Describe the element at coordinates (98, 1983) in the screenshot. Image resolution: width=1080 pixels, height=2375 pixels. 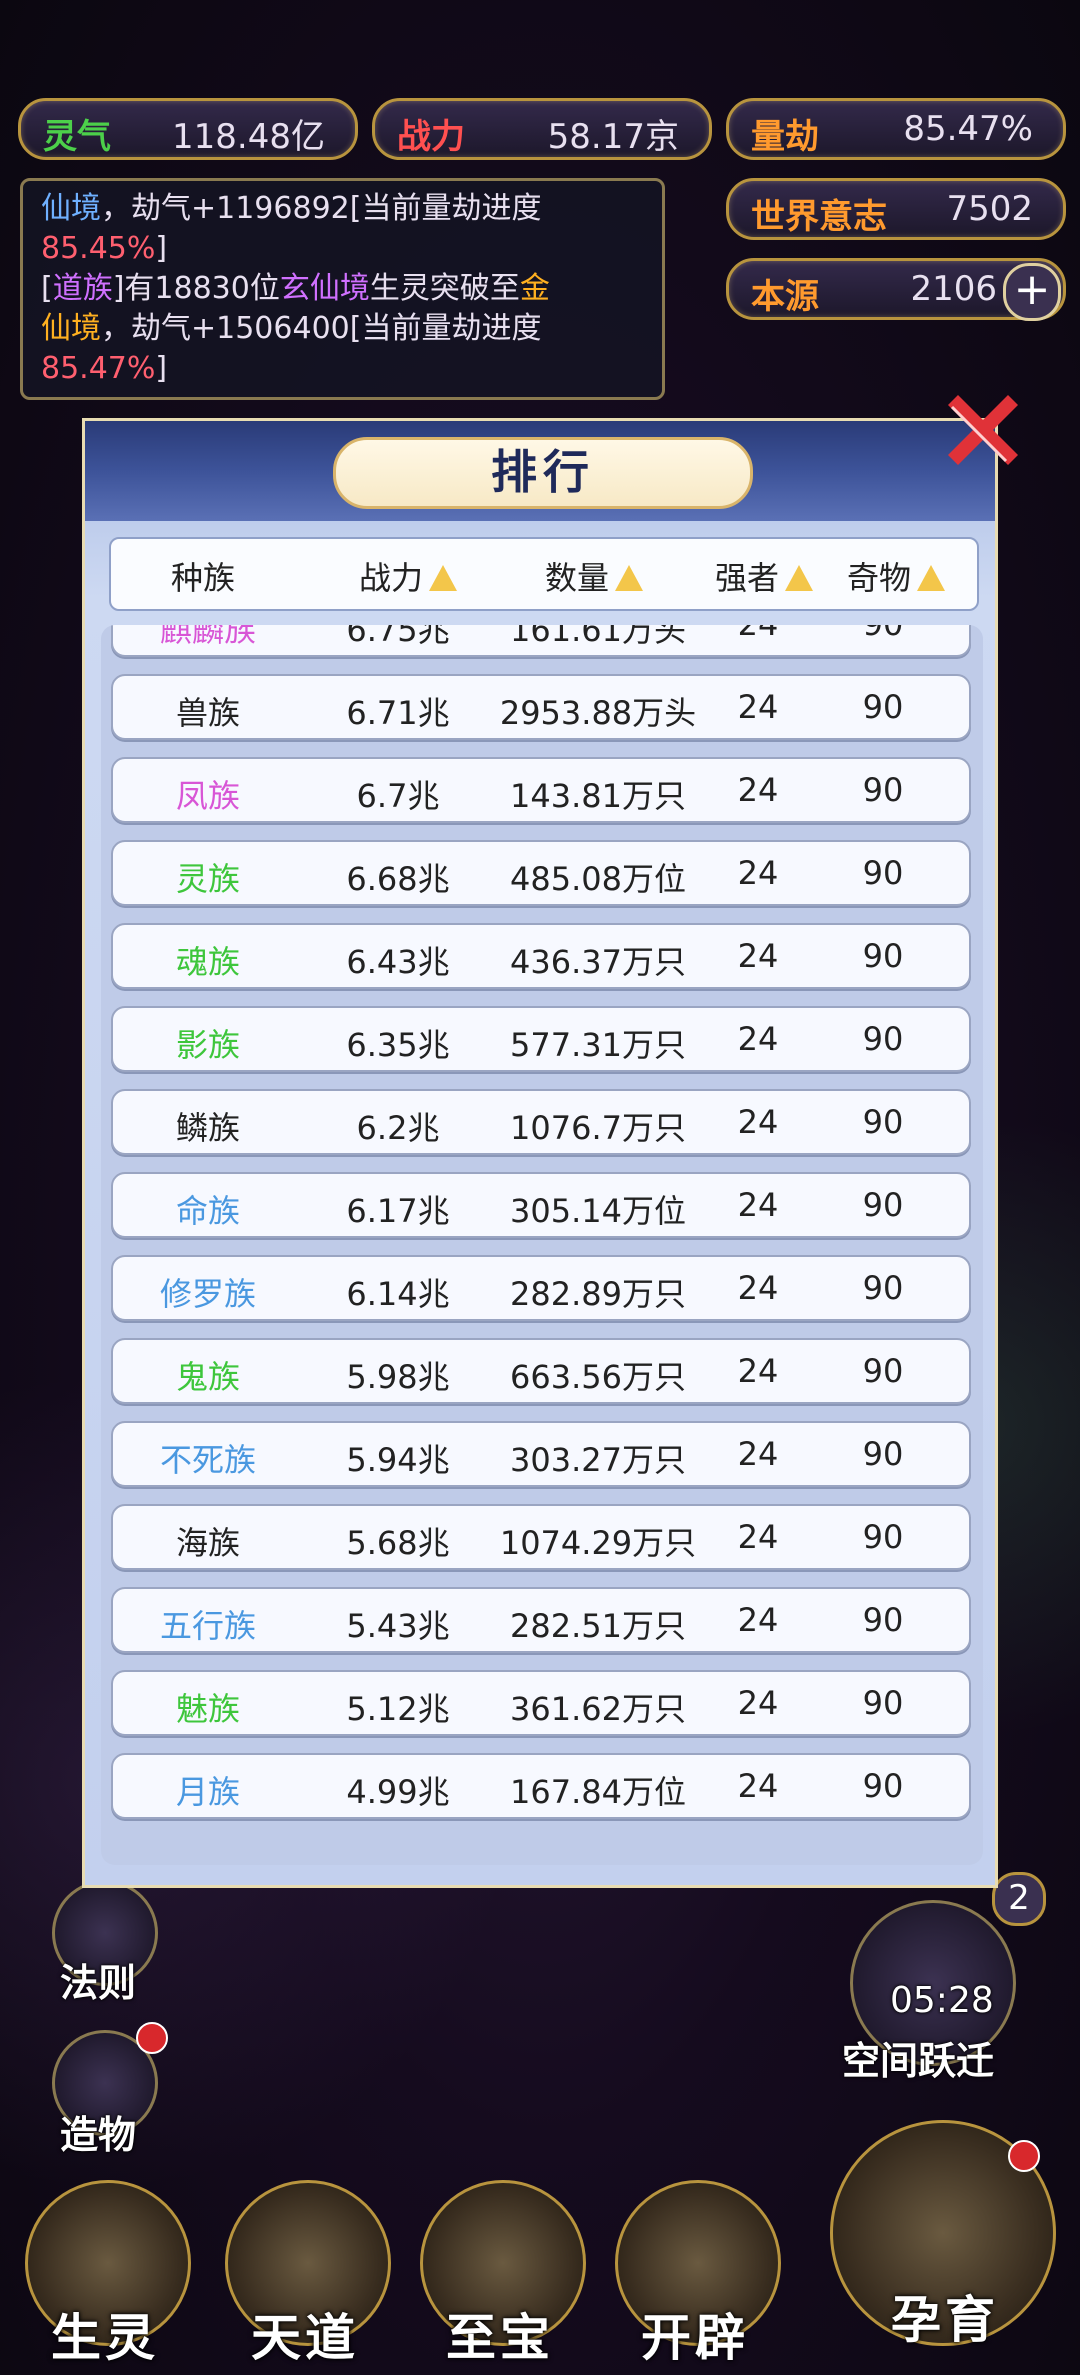
I see `fa-ze-label: 法则` at that location.